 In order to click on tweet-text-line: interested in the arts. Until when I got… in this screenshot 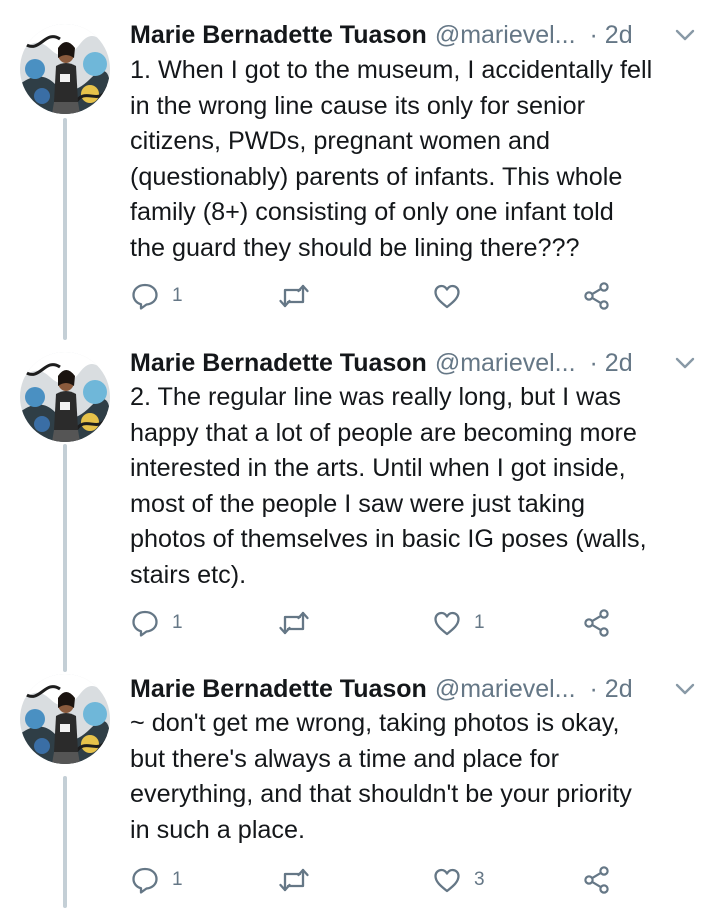, I will do `click(378, 468)`.